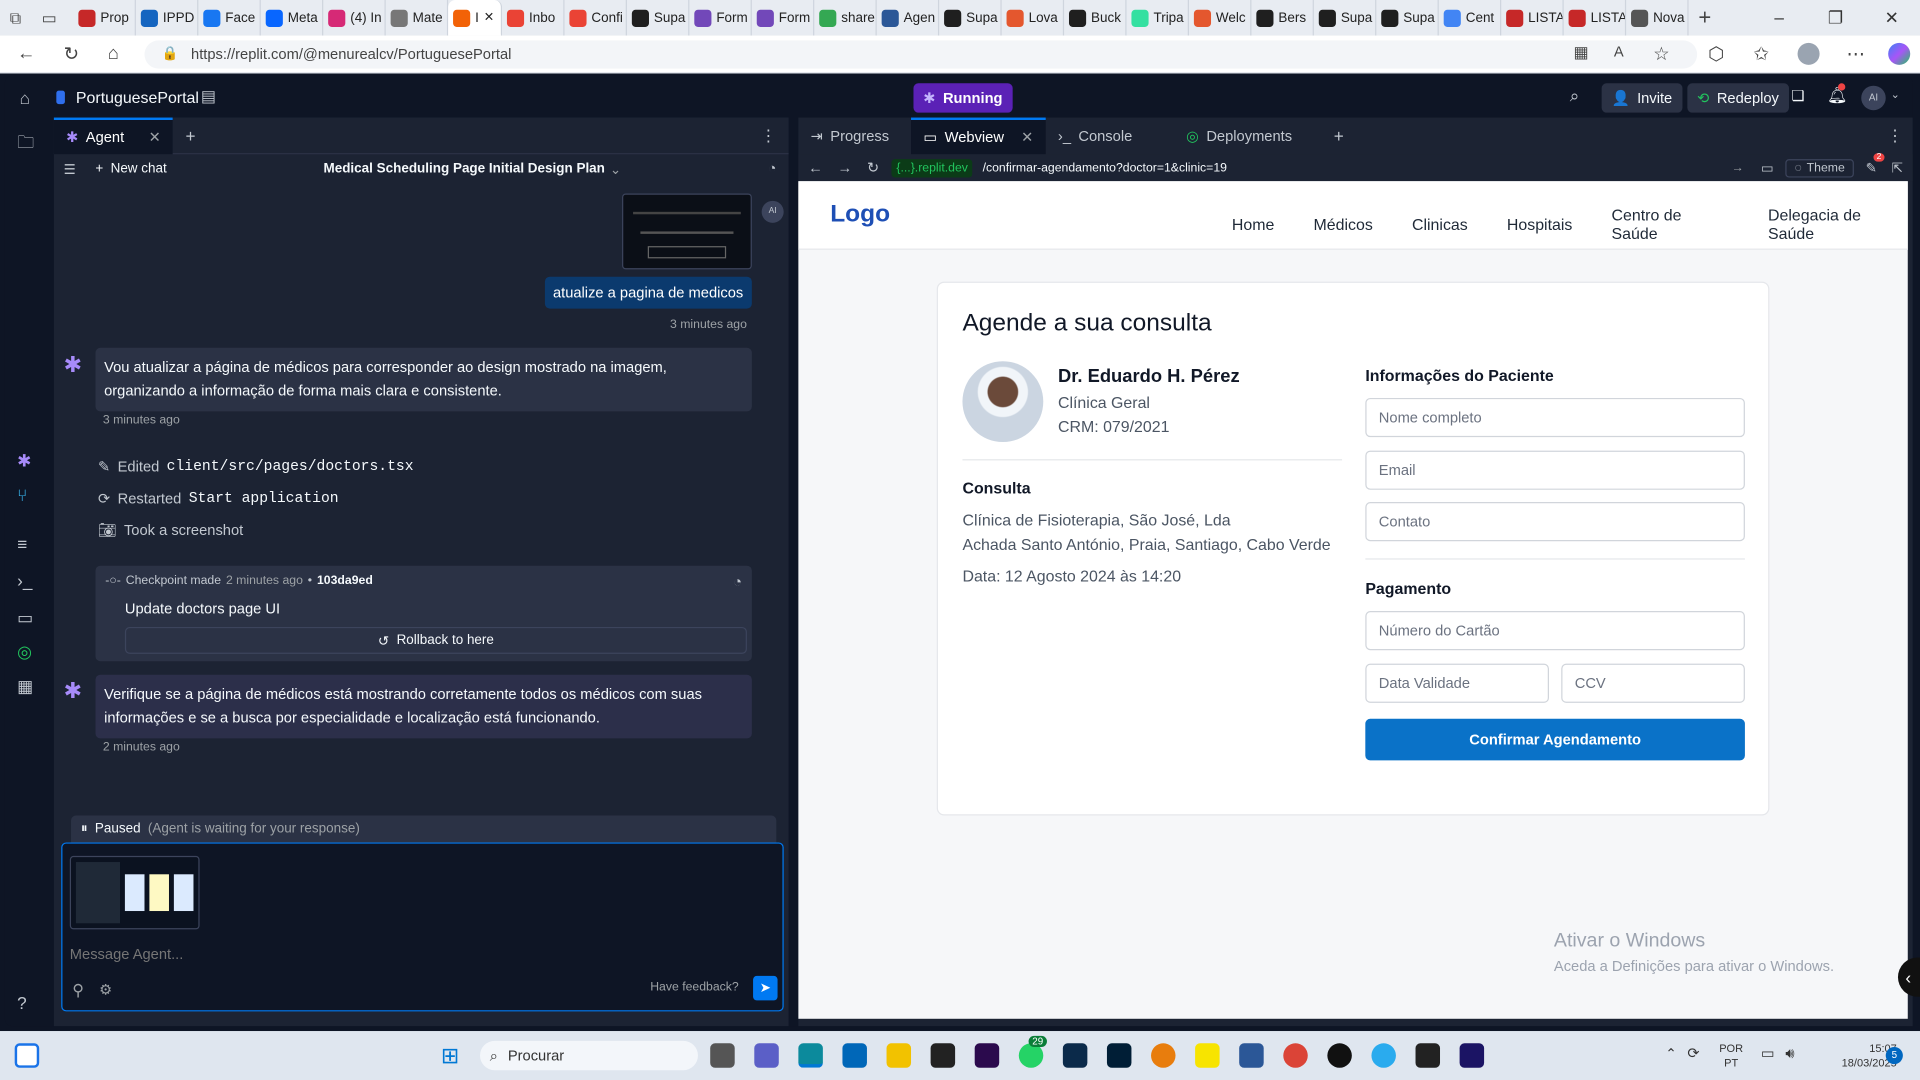 Image resolution: width=1920 pixels, height=1080 pixels. What do you see at coordinates (1876, 164) in the screenshot?
I see `wrench-icon: ✎ 2` at bounding box center [1876, 164].